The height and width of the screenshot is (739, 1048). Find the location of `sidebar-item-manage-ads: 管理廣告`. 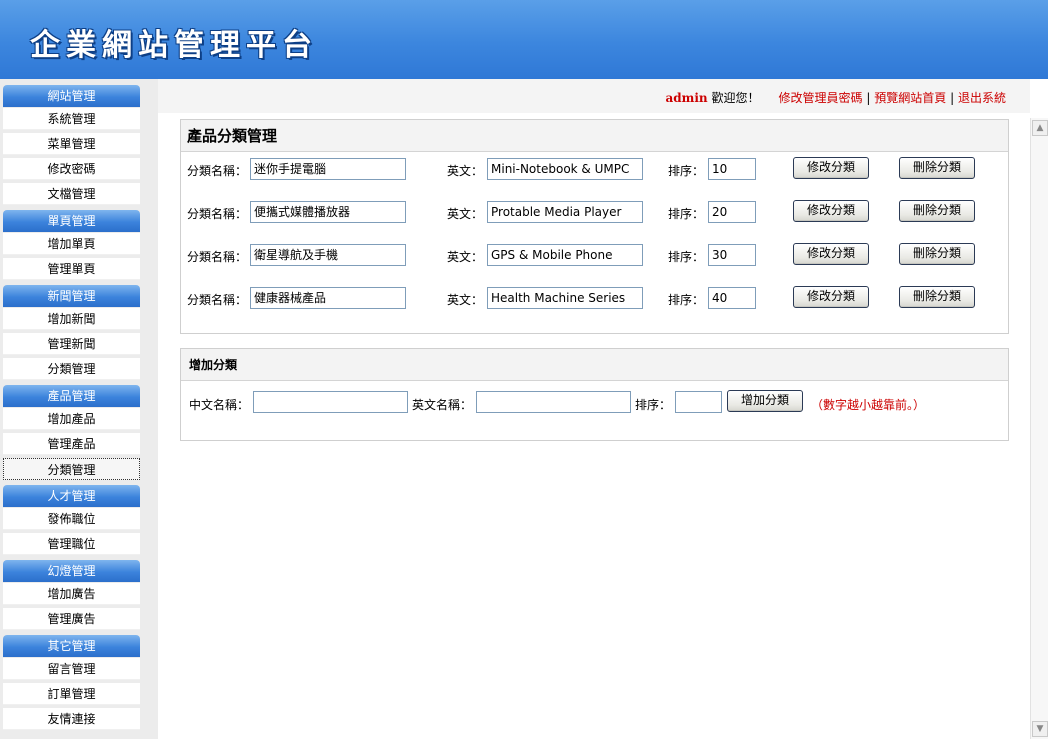

sidebar-item-manage-ads: 管理廣告 is located at coordinates (71, 619).